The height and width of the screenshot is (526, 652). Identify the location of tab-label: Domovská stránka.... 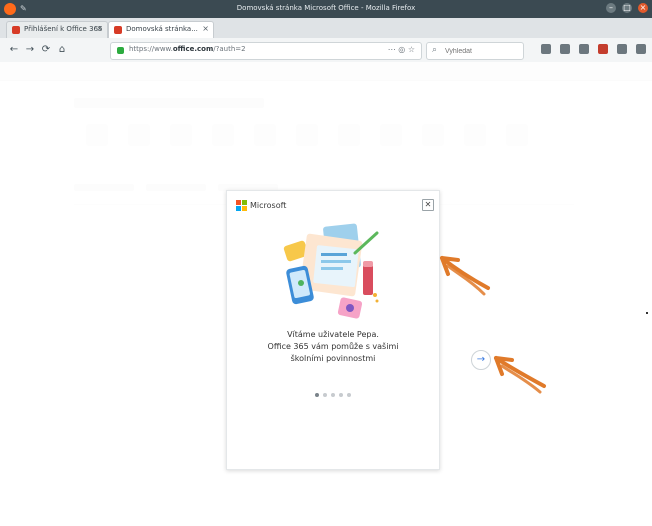
(162, 29).